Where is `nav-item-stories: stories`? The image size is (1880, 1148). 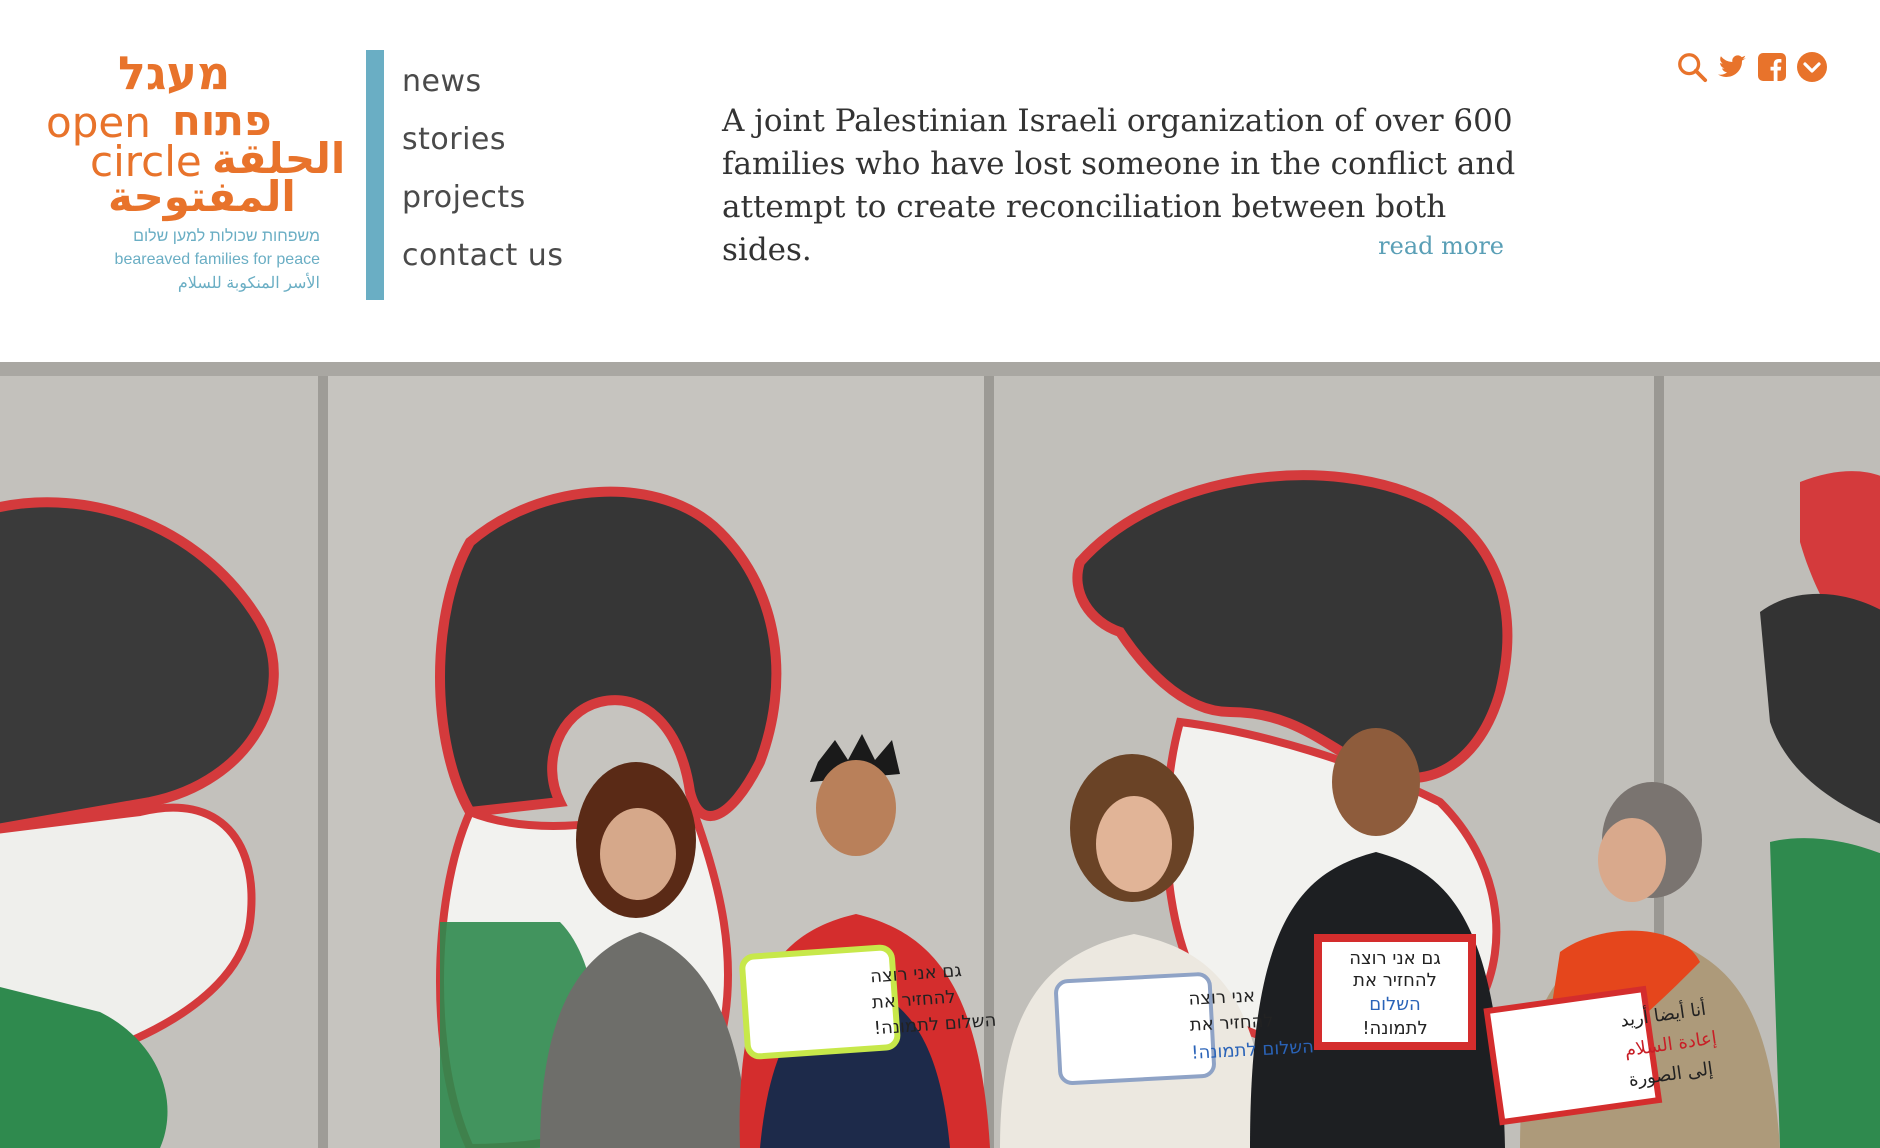 nav-item-stories: stories is located at coordinates (482, 147).